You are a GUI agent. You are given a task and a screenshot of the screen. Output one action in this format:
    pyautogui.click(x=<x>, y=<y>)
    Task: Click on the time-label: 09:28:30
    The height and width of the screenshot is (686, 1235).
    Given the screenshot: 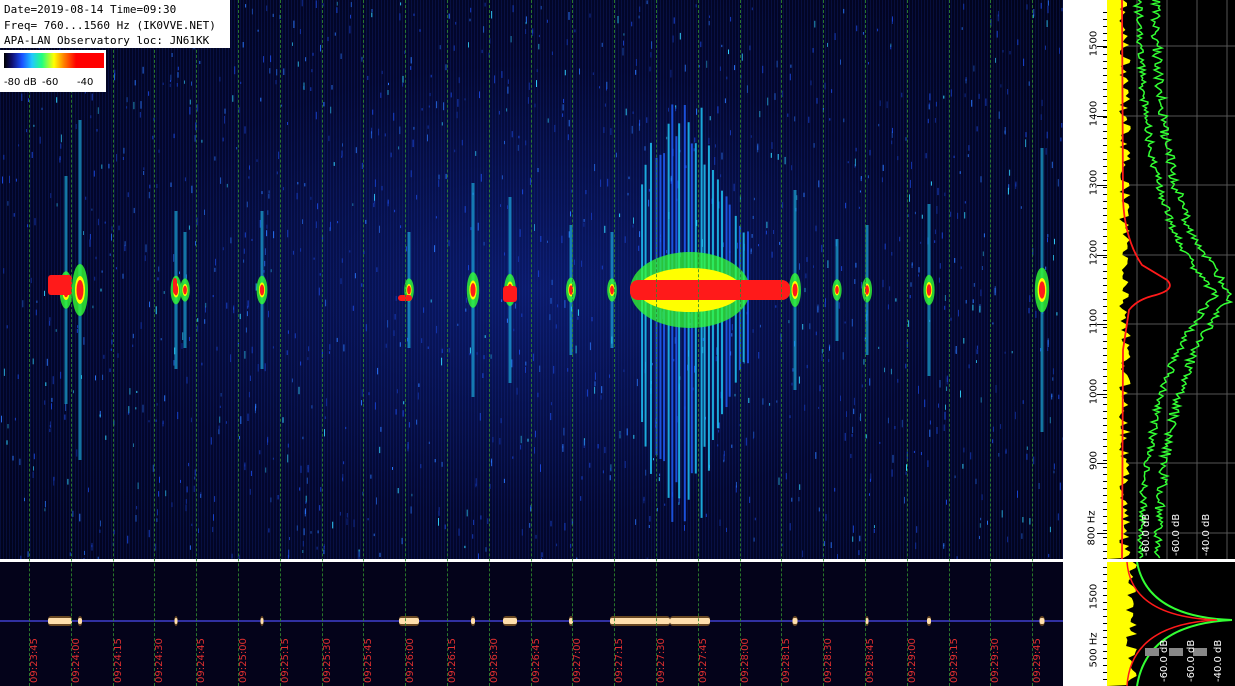 What is the action you would take?
    pyautogui.click(x=829, y=660)
    